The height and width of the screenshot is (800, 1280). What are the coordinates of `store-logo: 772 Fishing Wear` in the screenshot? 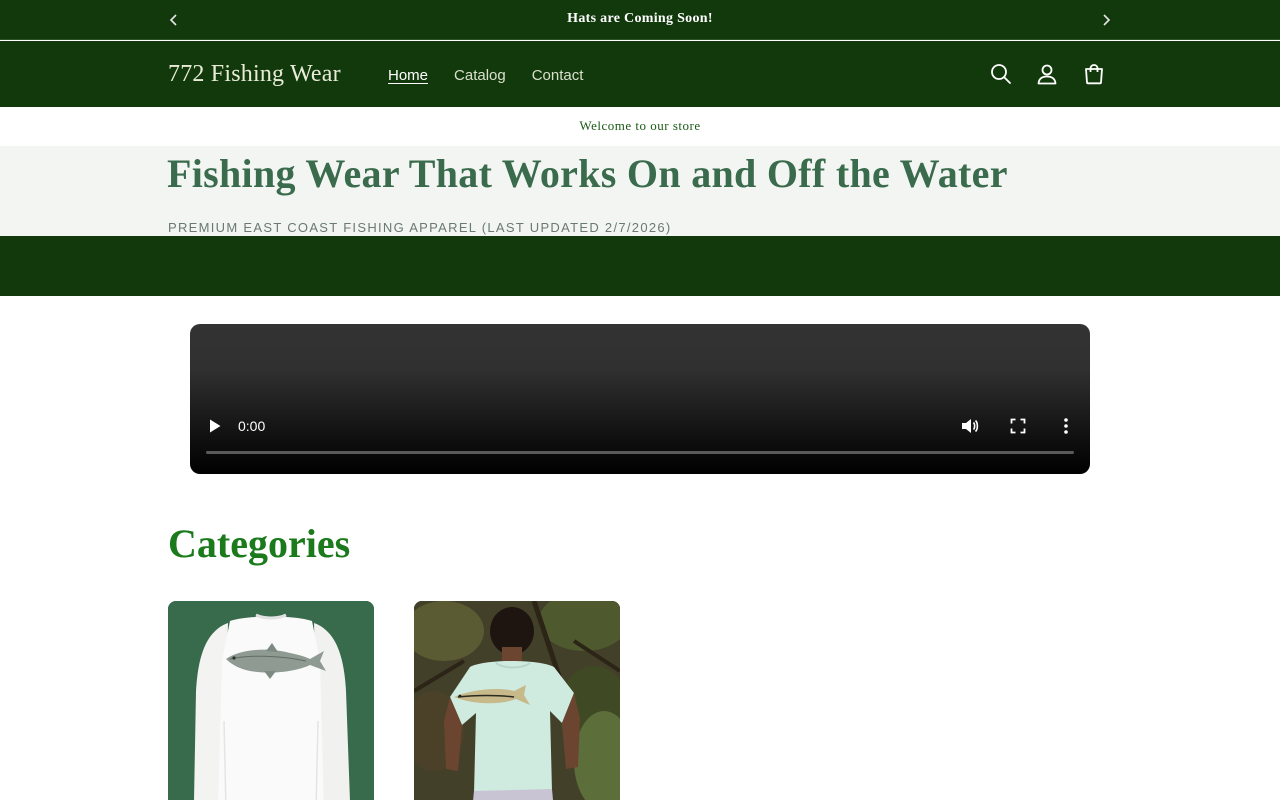 It's located at (254, 74).